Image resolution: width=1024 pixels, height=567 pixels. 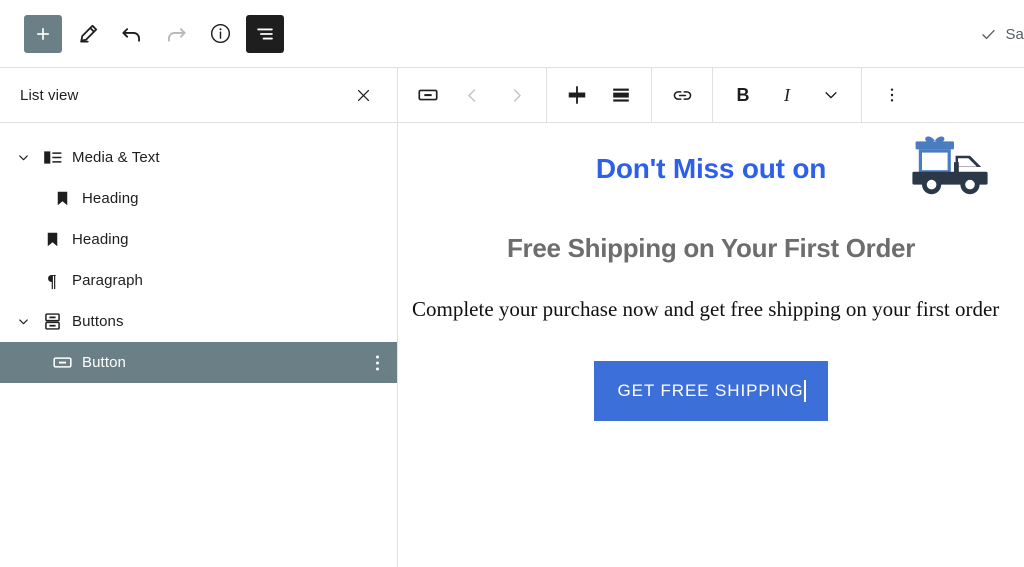 I want to click on block-toolbar-group-type, so click(x=472, y=95).